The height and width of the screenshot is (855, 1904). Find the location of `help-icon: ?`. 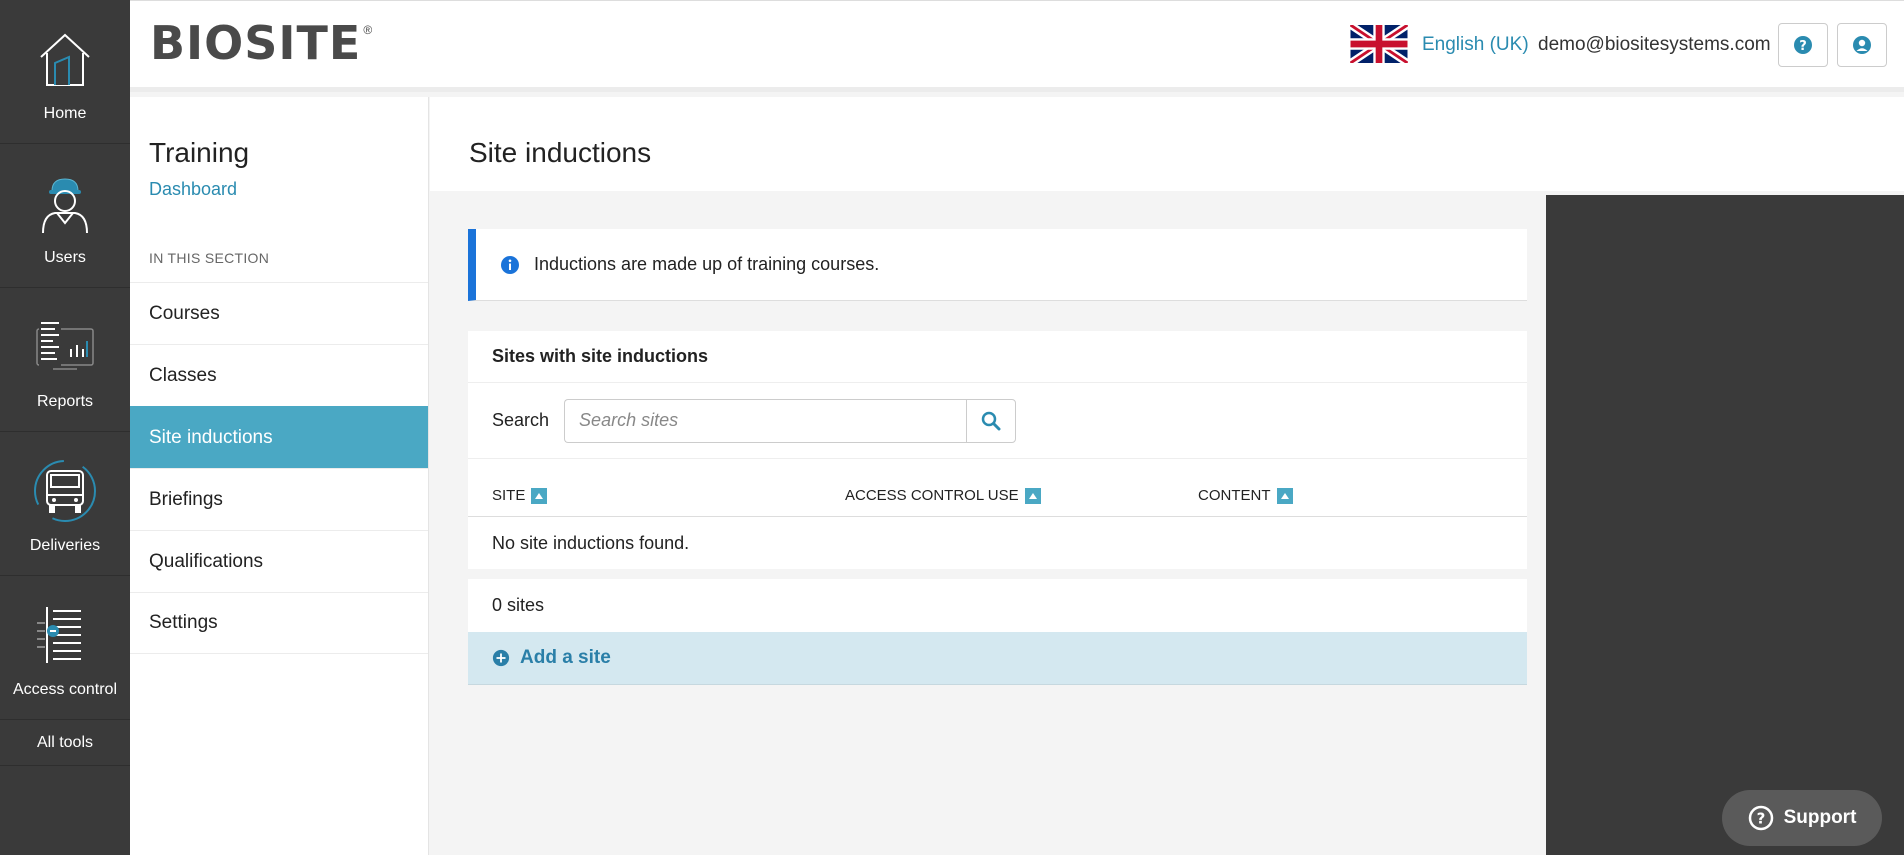

help-icon: ? is located at coordinates (1803, 45).